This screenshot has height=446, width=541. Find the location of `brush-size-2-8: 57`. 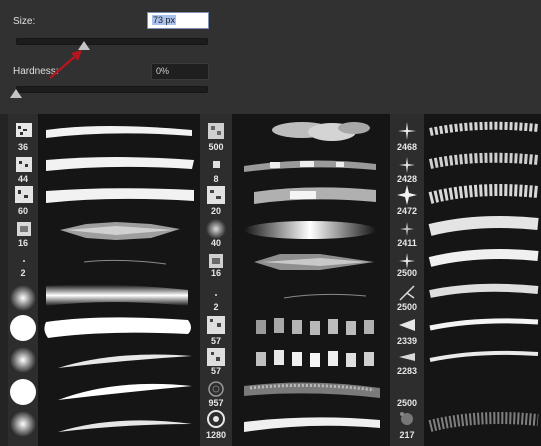

brush-size-2-8: 57 is located at coordinates (215, 371).